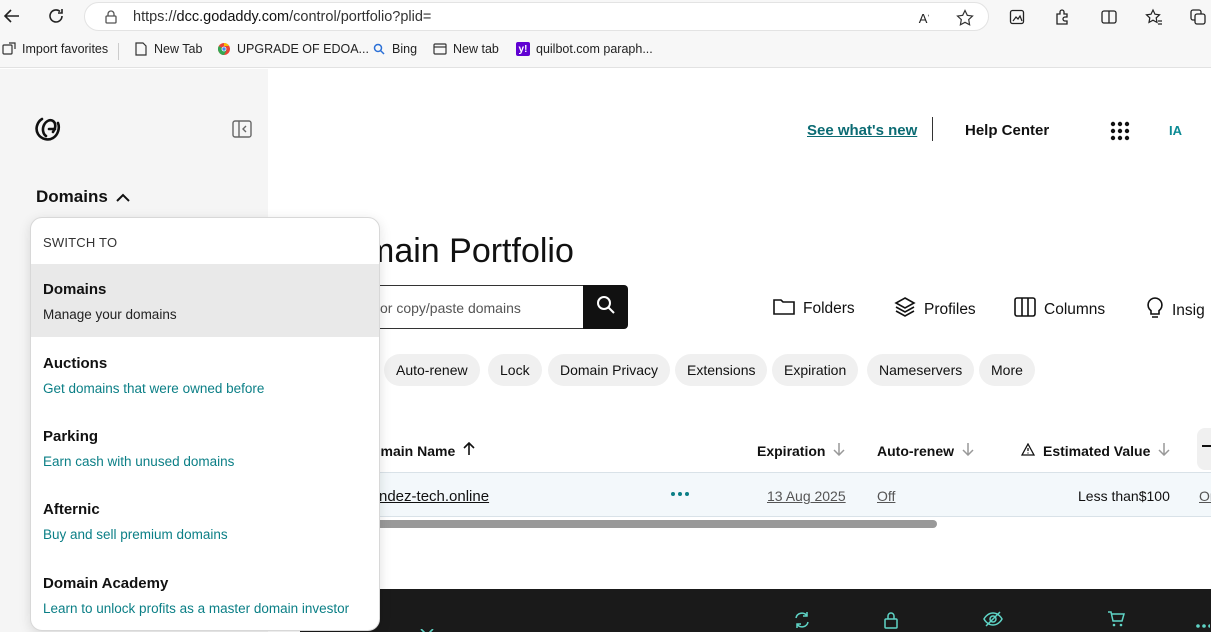 This screenshot has width=1211, height=632. I want to click on filter-extensions: Extensions, so click(721, 370).